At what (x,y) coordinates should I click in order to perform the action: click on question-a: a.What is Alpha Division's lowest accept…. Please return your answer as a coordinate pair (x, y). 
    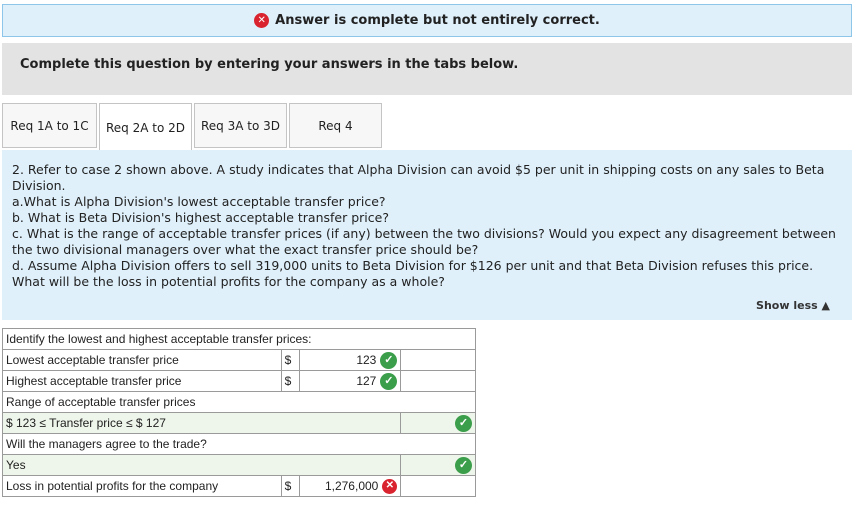
    Looking at the image, I should click on (199, 201).